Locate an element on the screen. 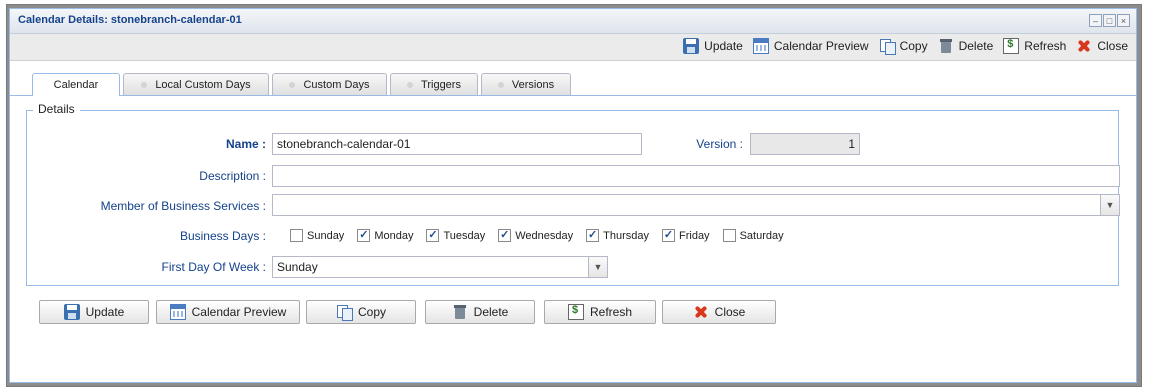 The height and width of the screenshot is (391, 1149). day-thursday: ✓ Thursday is located at coordinates (617, 235).